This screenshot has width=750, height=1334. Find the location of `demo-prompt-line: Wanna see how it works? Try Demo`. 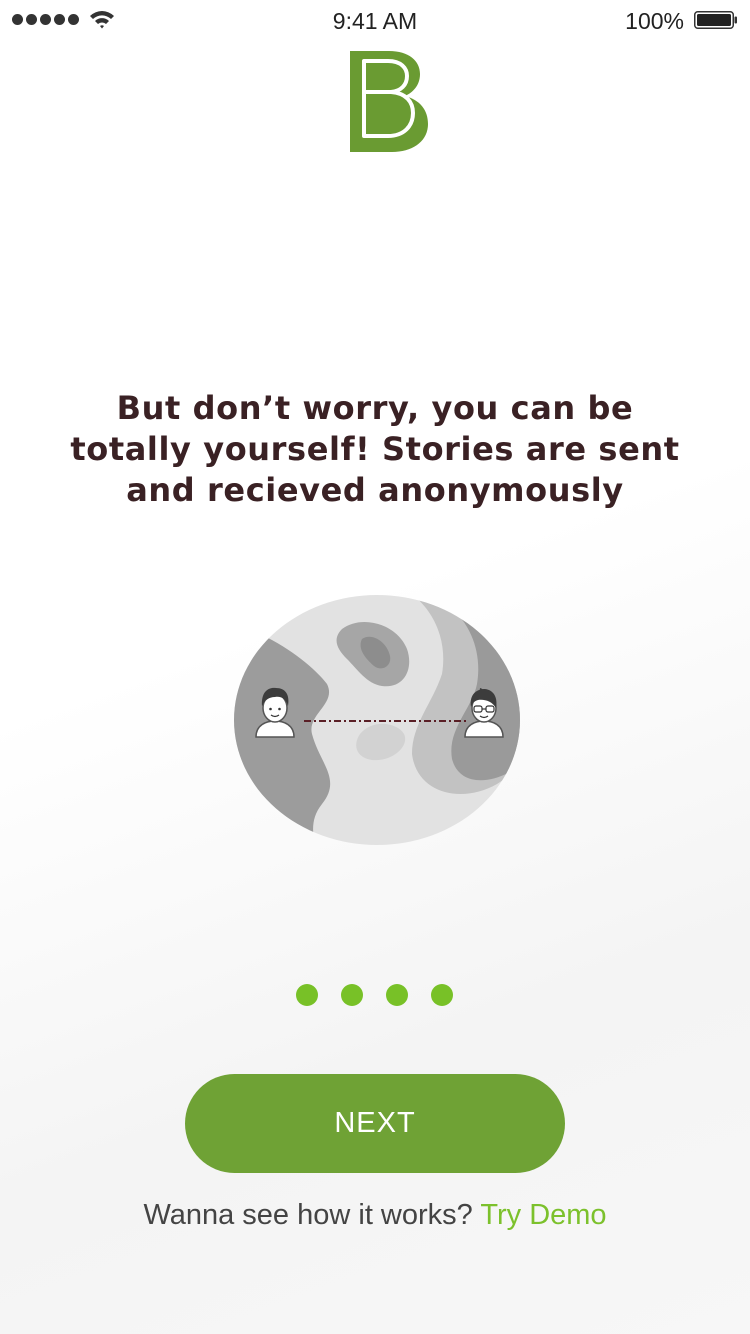

demo-prompt-line: Wanna see how it works? Try Demo is located at coordinates (375, 1215).